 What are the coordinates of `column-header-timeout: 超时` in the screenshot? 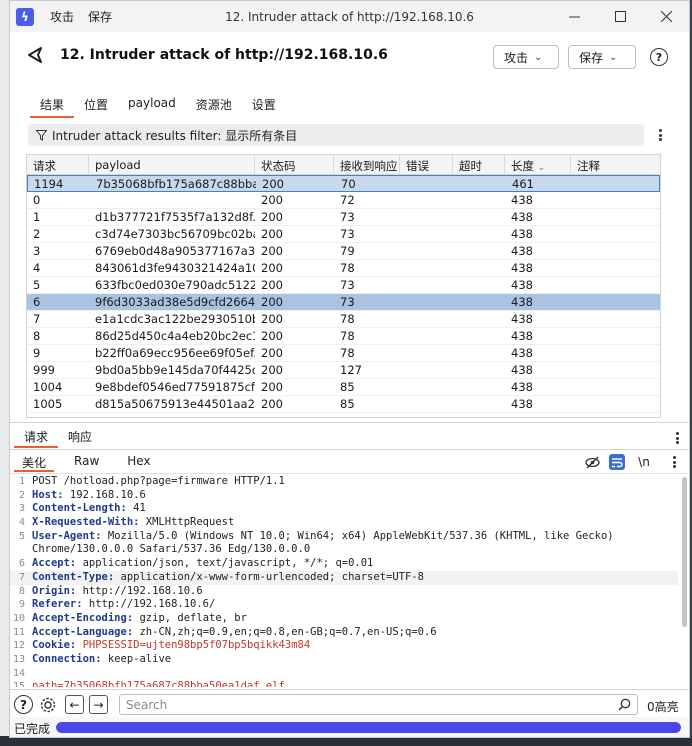 It's located at (479, 164).